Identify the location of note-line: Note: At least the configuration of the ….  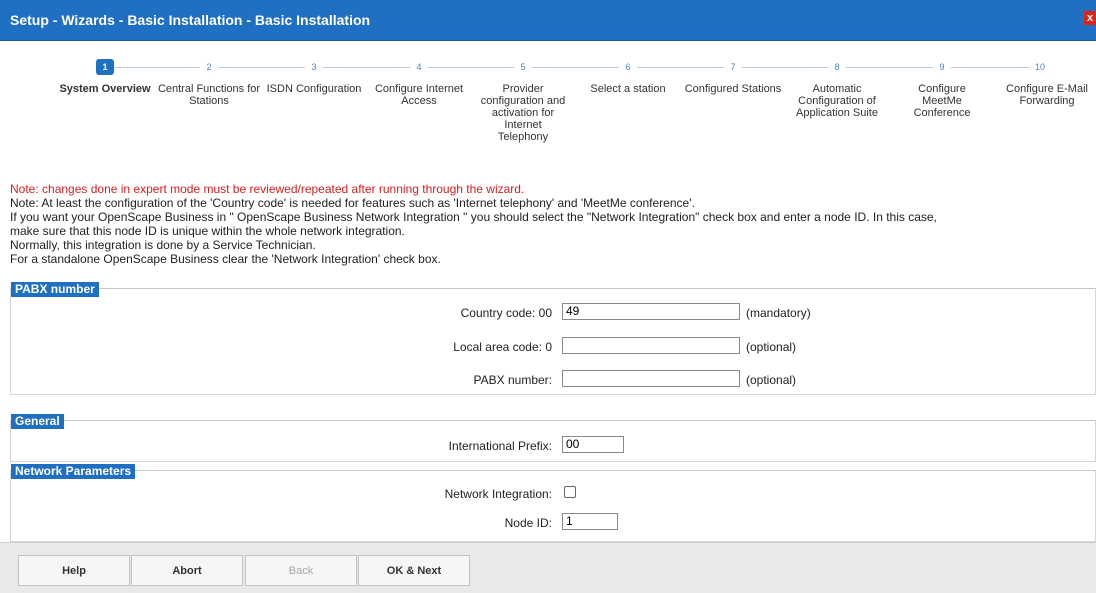
(352, 203).